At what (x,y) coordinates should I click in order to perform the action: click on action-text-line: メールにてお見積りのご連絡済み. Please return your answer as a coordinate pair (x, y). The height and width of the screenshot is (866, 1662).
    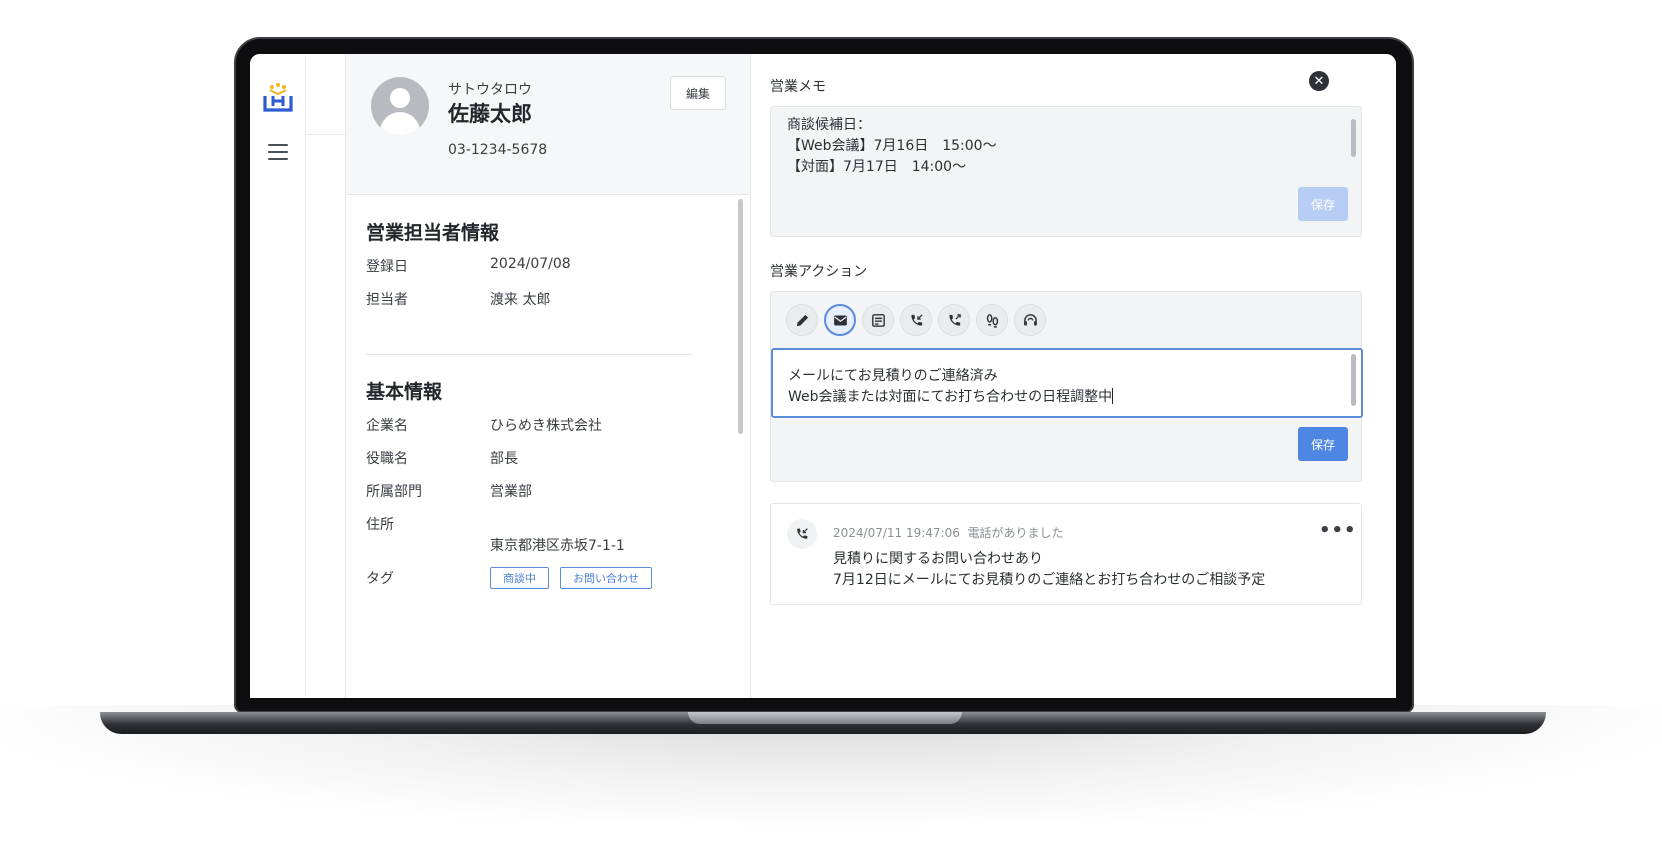
    Looking at the image, I should click on (893, 376).